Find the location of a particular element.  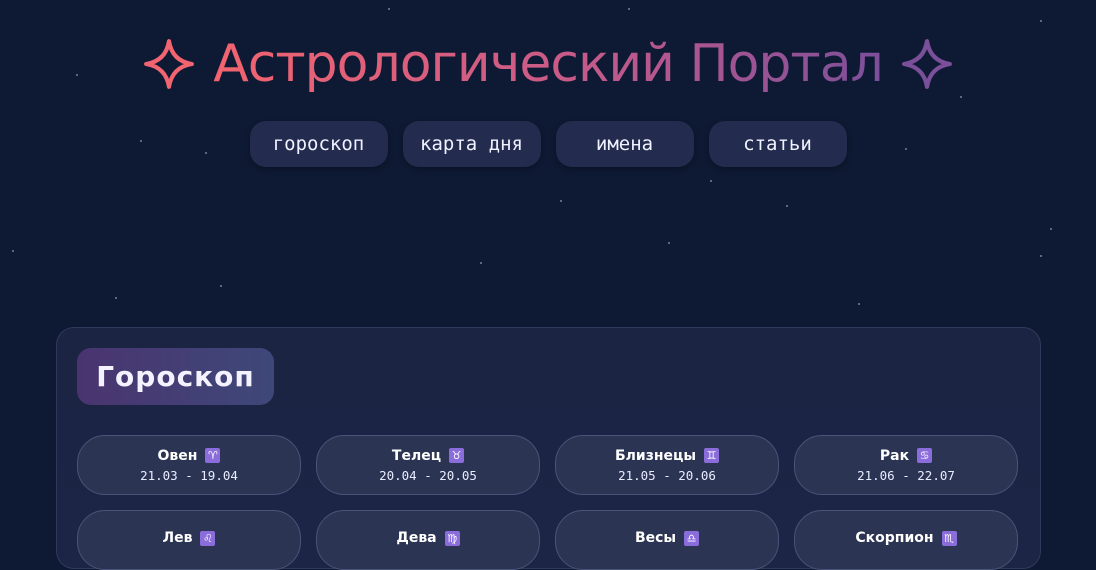

sign-name: Рак is located at coordinates (894, 455).